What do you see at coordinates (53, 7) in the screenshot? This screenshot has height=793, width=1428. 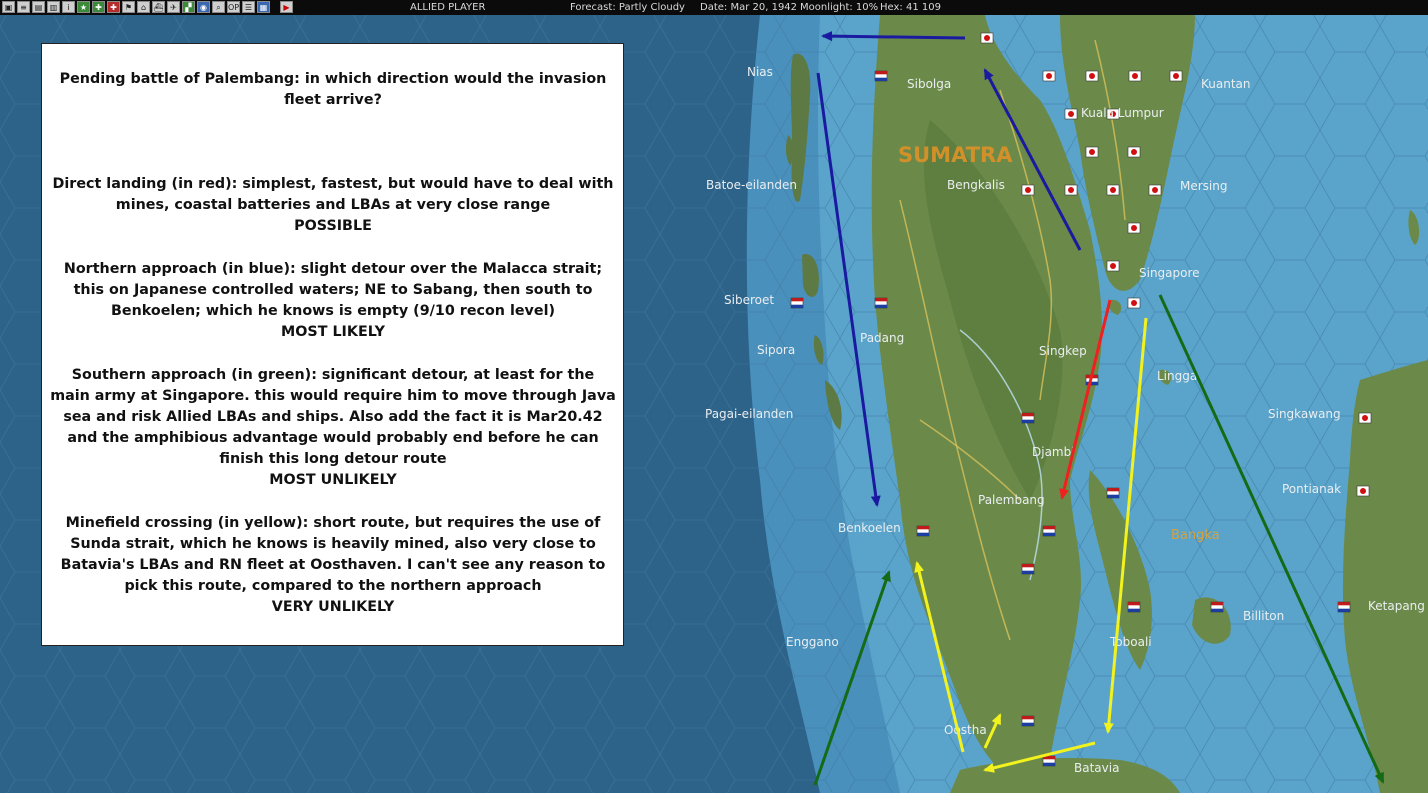 I see `report-alt-icon: ▥` at bounding box center [53, 7].